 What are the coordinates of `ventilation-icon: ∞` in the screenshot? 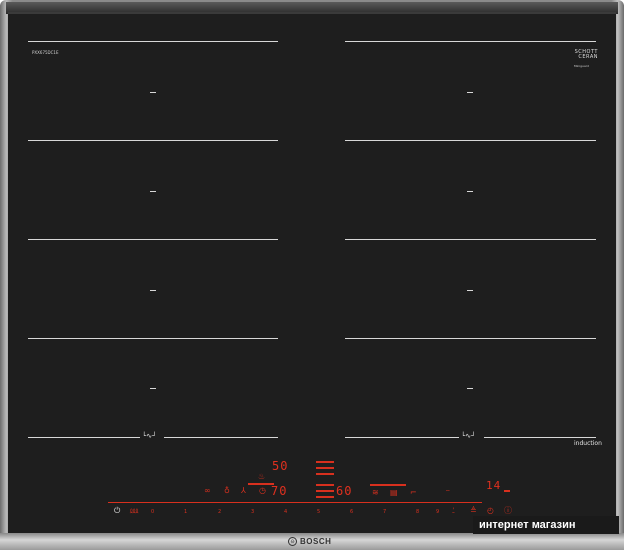 It's located at (207, 491).